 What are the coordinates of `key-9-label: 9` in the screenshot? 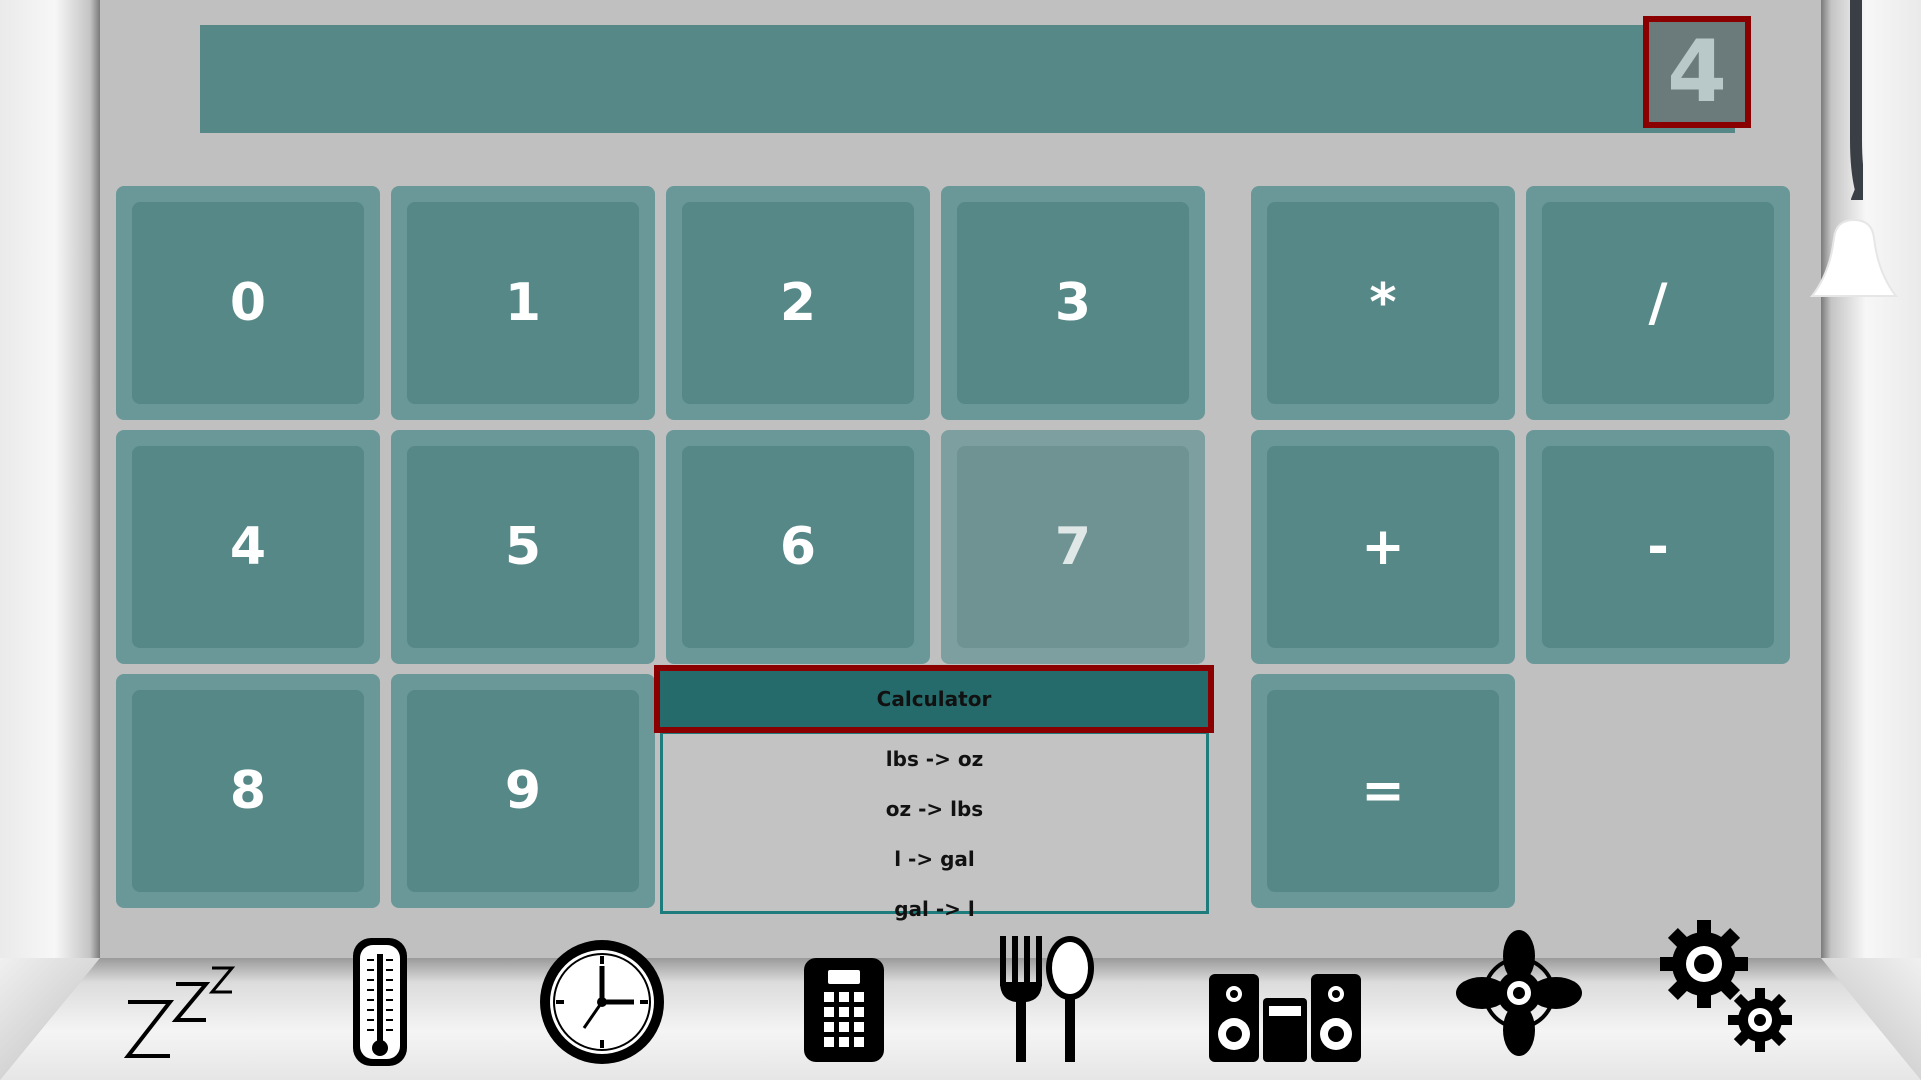 It's located at (523, 791).